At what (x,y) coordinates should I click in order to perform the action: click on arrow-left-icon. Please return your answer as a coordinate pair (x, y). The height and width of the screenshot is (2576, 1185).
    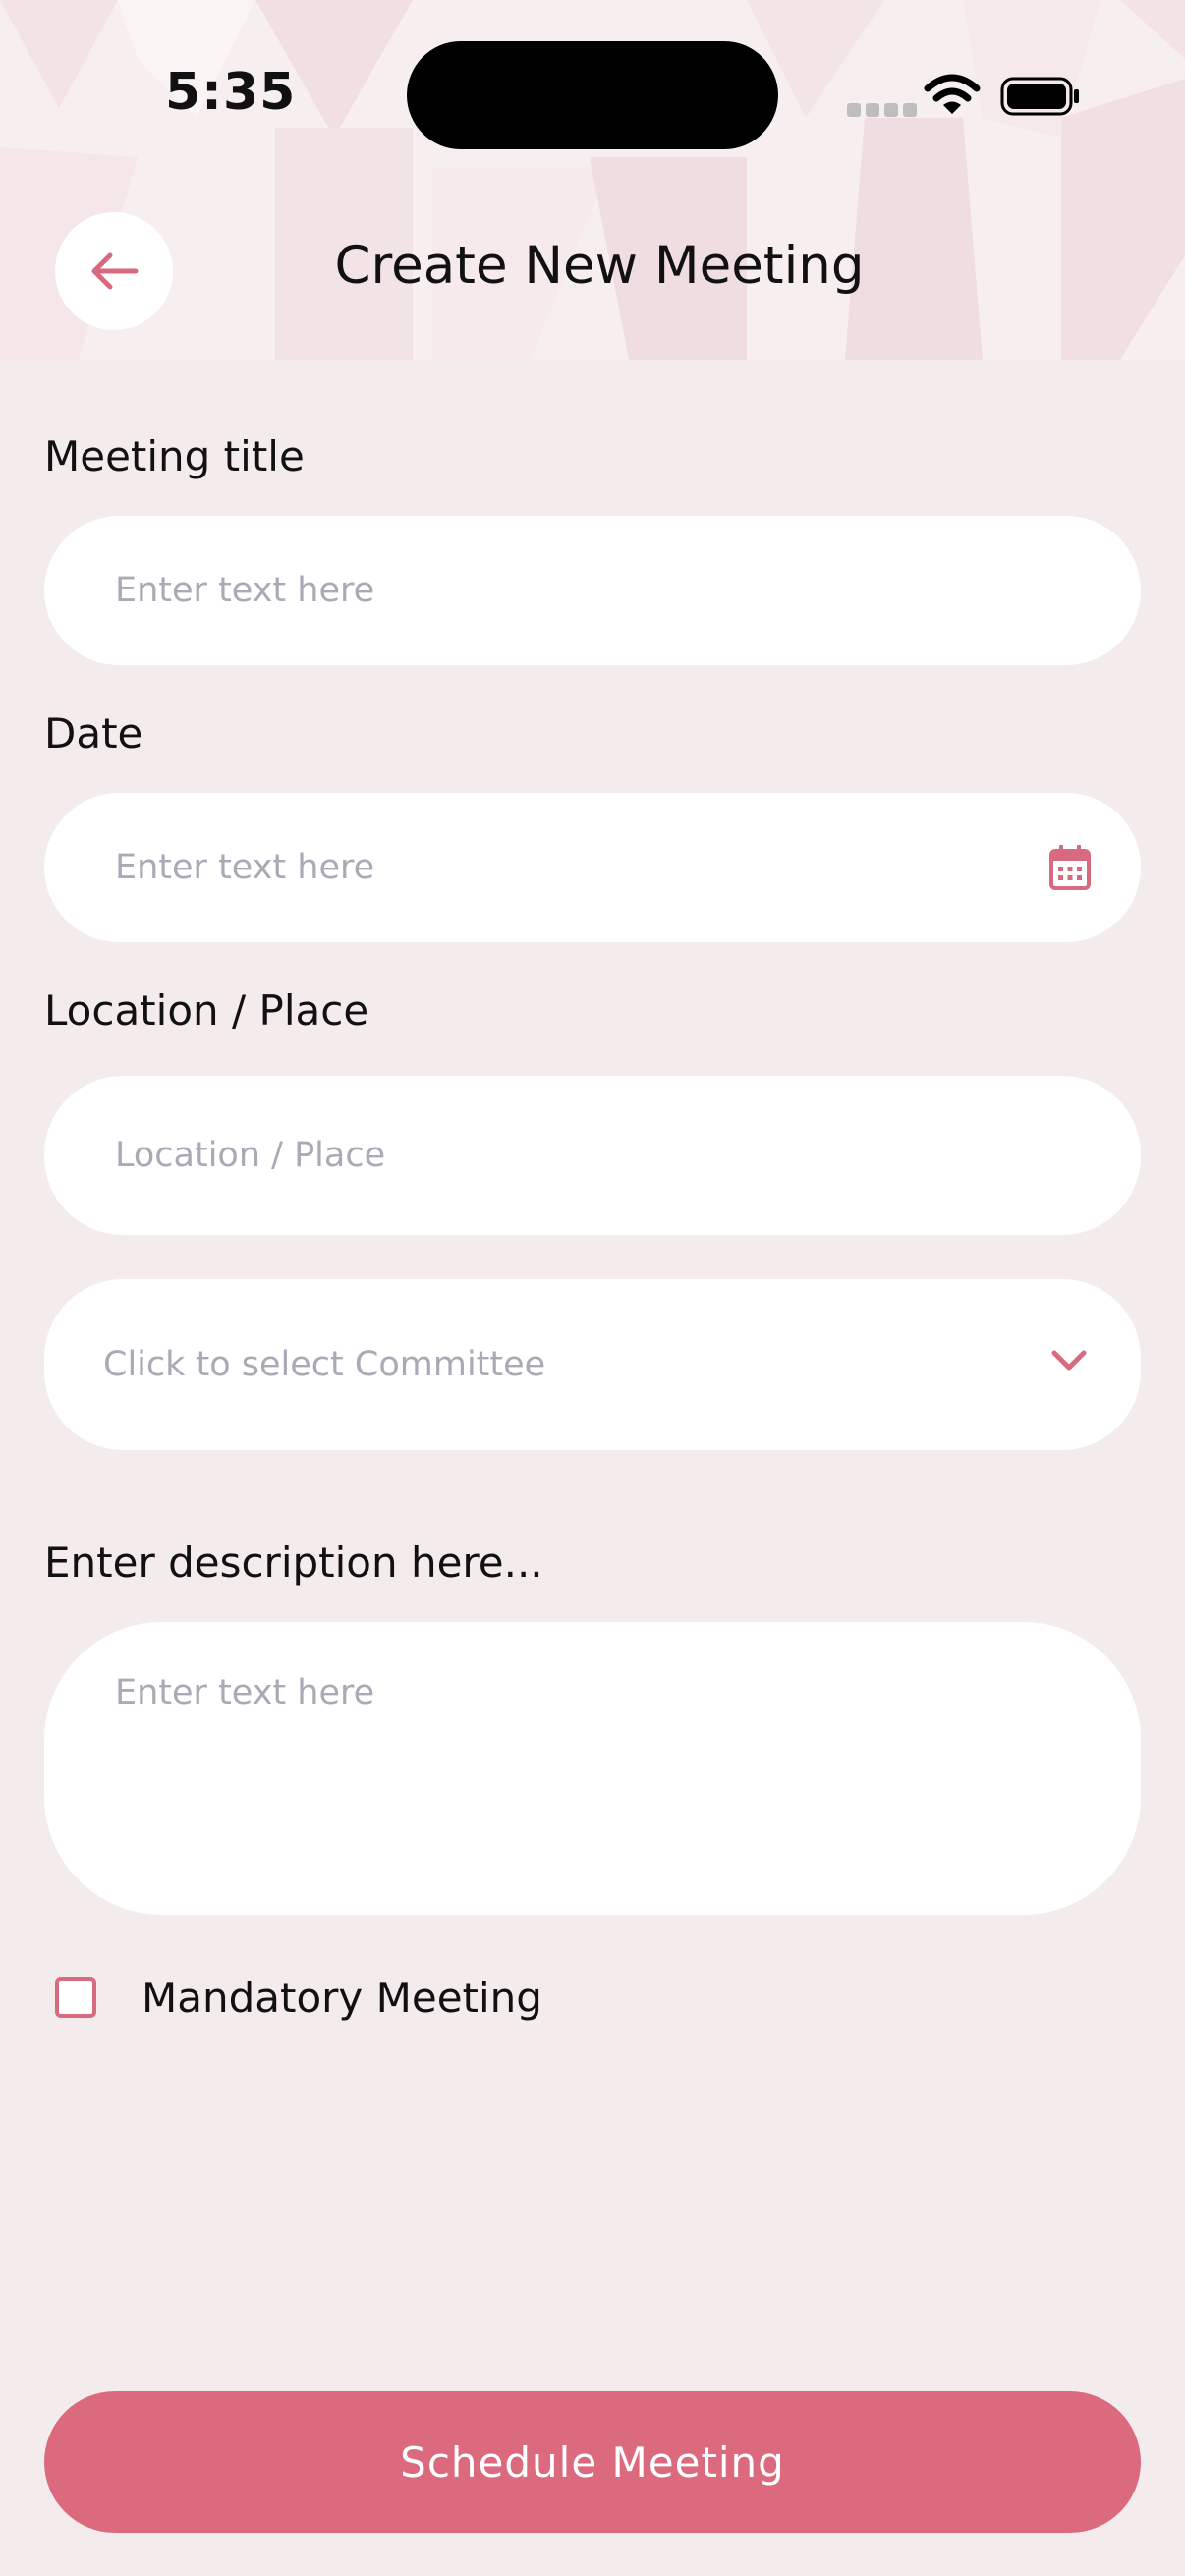
    Looking at the image, I should click on (115, 271).